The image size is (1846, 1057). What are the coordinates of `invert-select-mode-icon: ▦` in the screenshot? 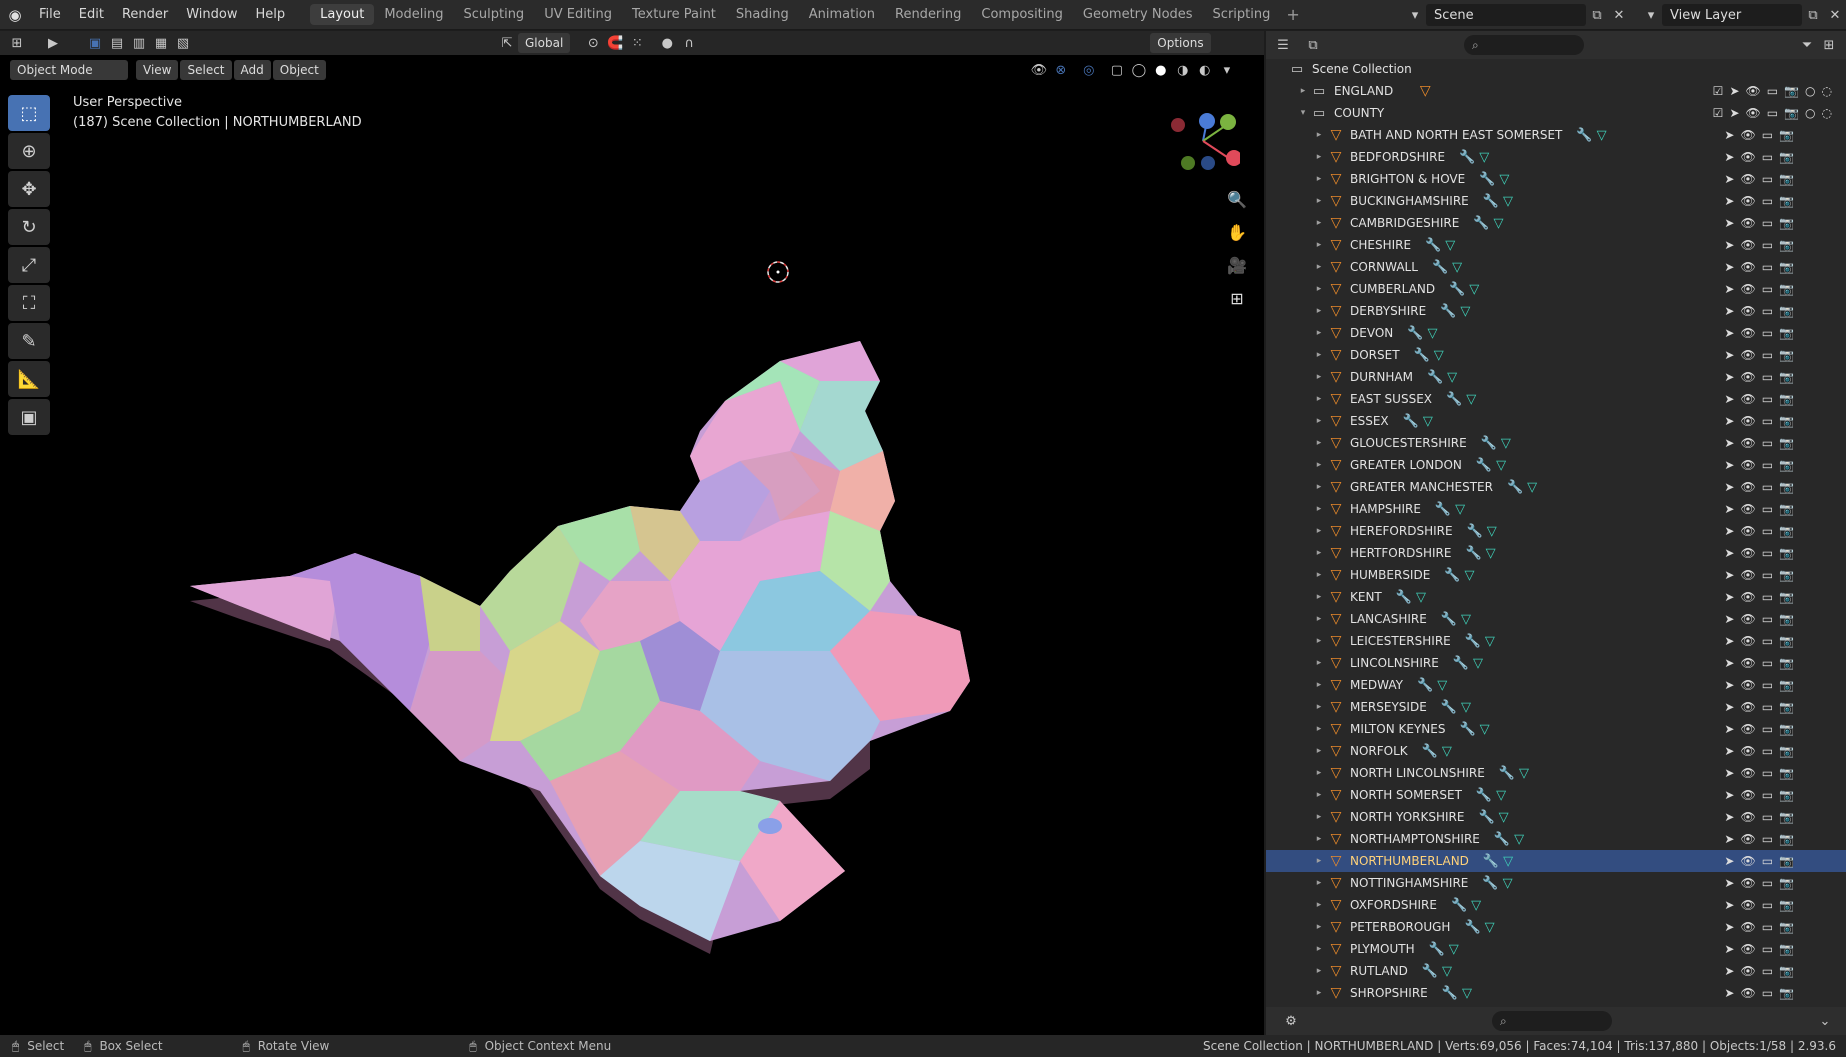 It's located at (161, 43).